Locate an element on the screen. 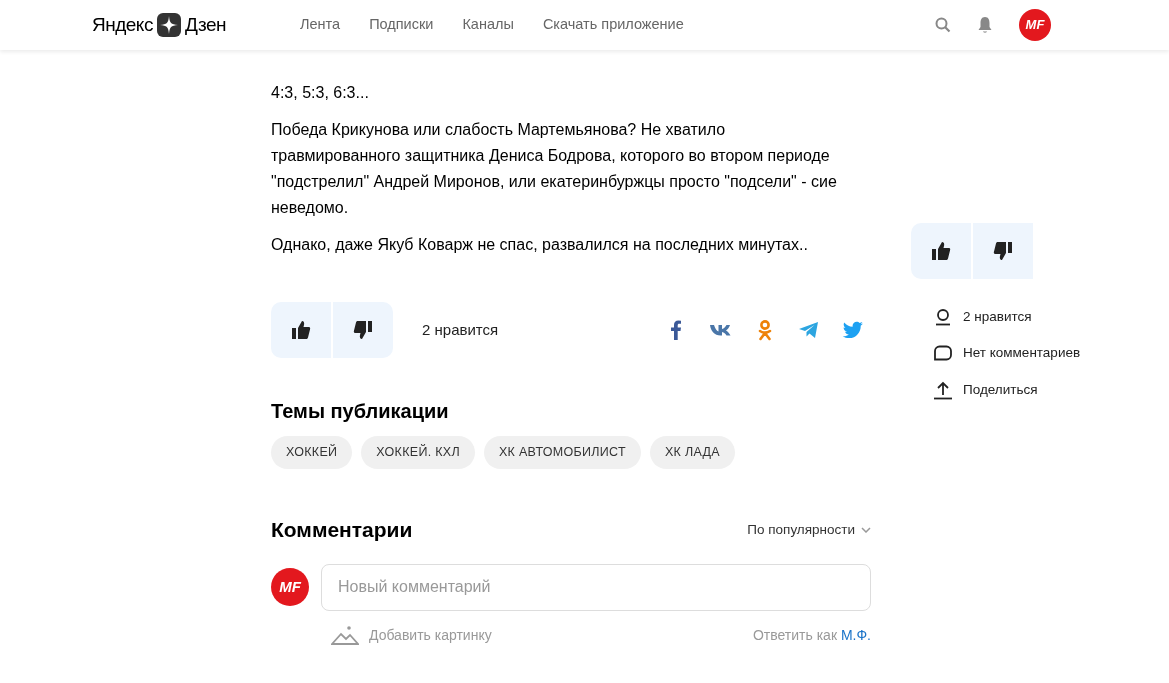 This screenshot has height=683, width=1169. upload-icon is located at coordinates (943, 389).